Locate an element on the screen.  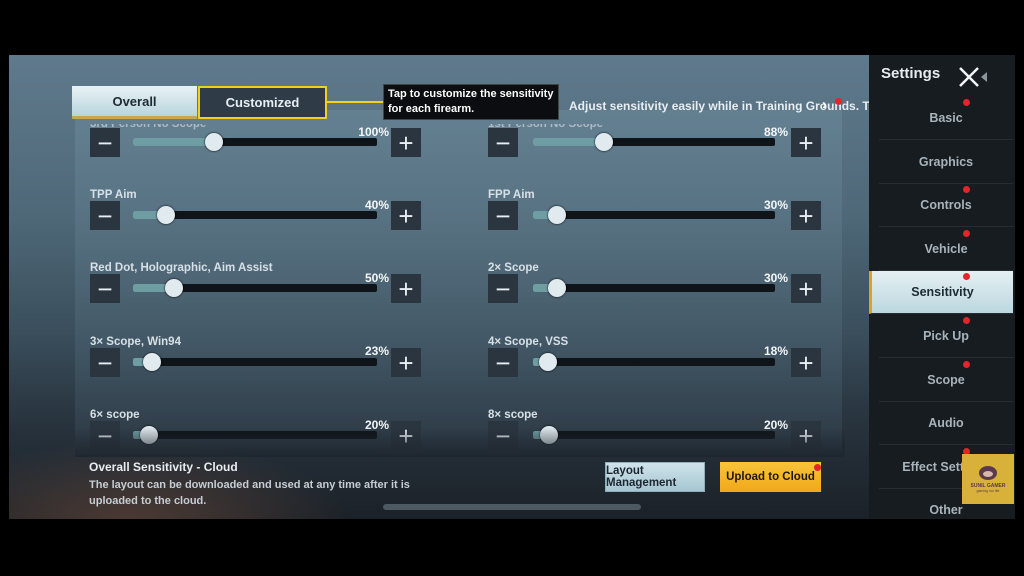
sidebar-item-label: Audio is located at coordinates (946, 423).